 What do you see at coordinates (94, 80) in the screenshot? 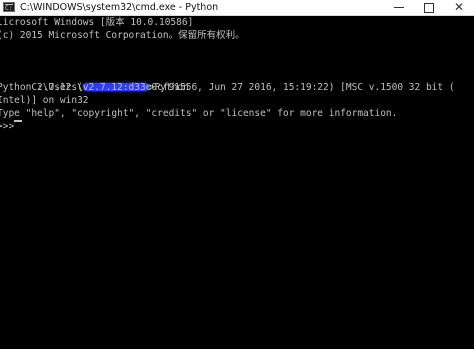
I see `command-prompt-line: C:\Users\ >Python` at bounding box center [94, 80].